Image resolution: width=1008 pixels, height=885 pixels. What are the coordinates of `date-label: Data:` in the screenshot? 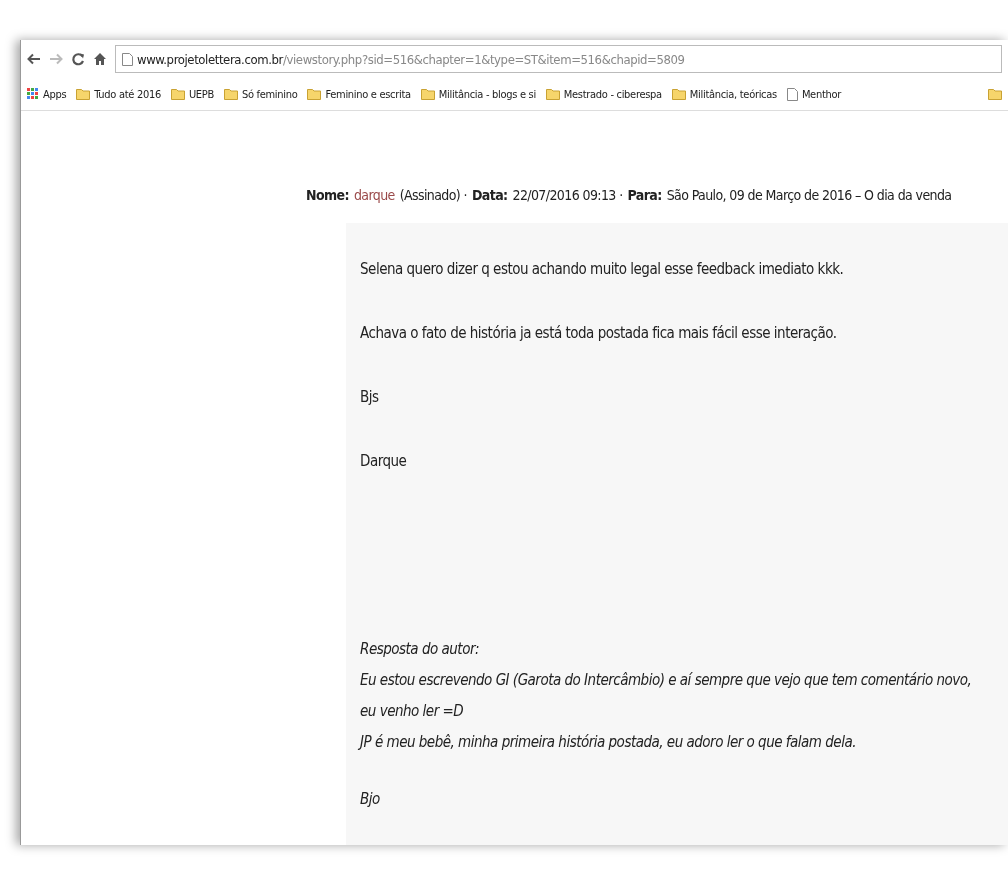 It's located at (489, 195).